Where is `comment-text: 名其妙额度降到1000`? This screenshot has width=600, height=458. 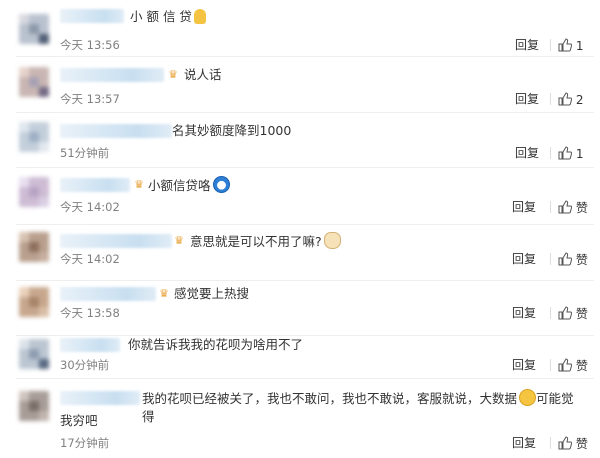
comment-text: 名其妙额度降到1000 is located at coordinates (232, 130).